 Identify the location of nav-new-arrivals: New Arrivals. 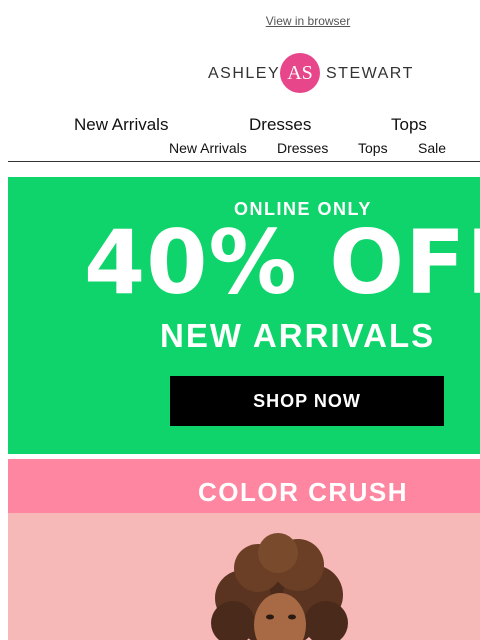
(121, 125).